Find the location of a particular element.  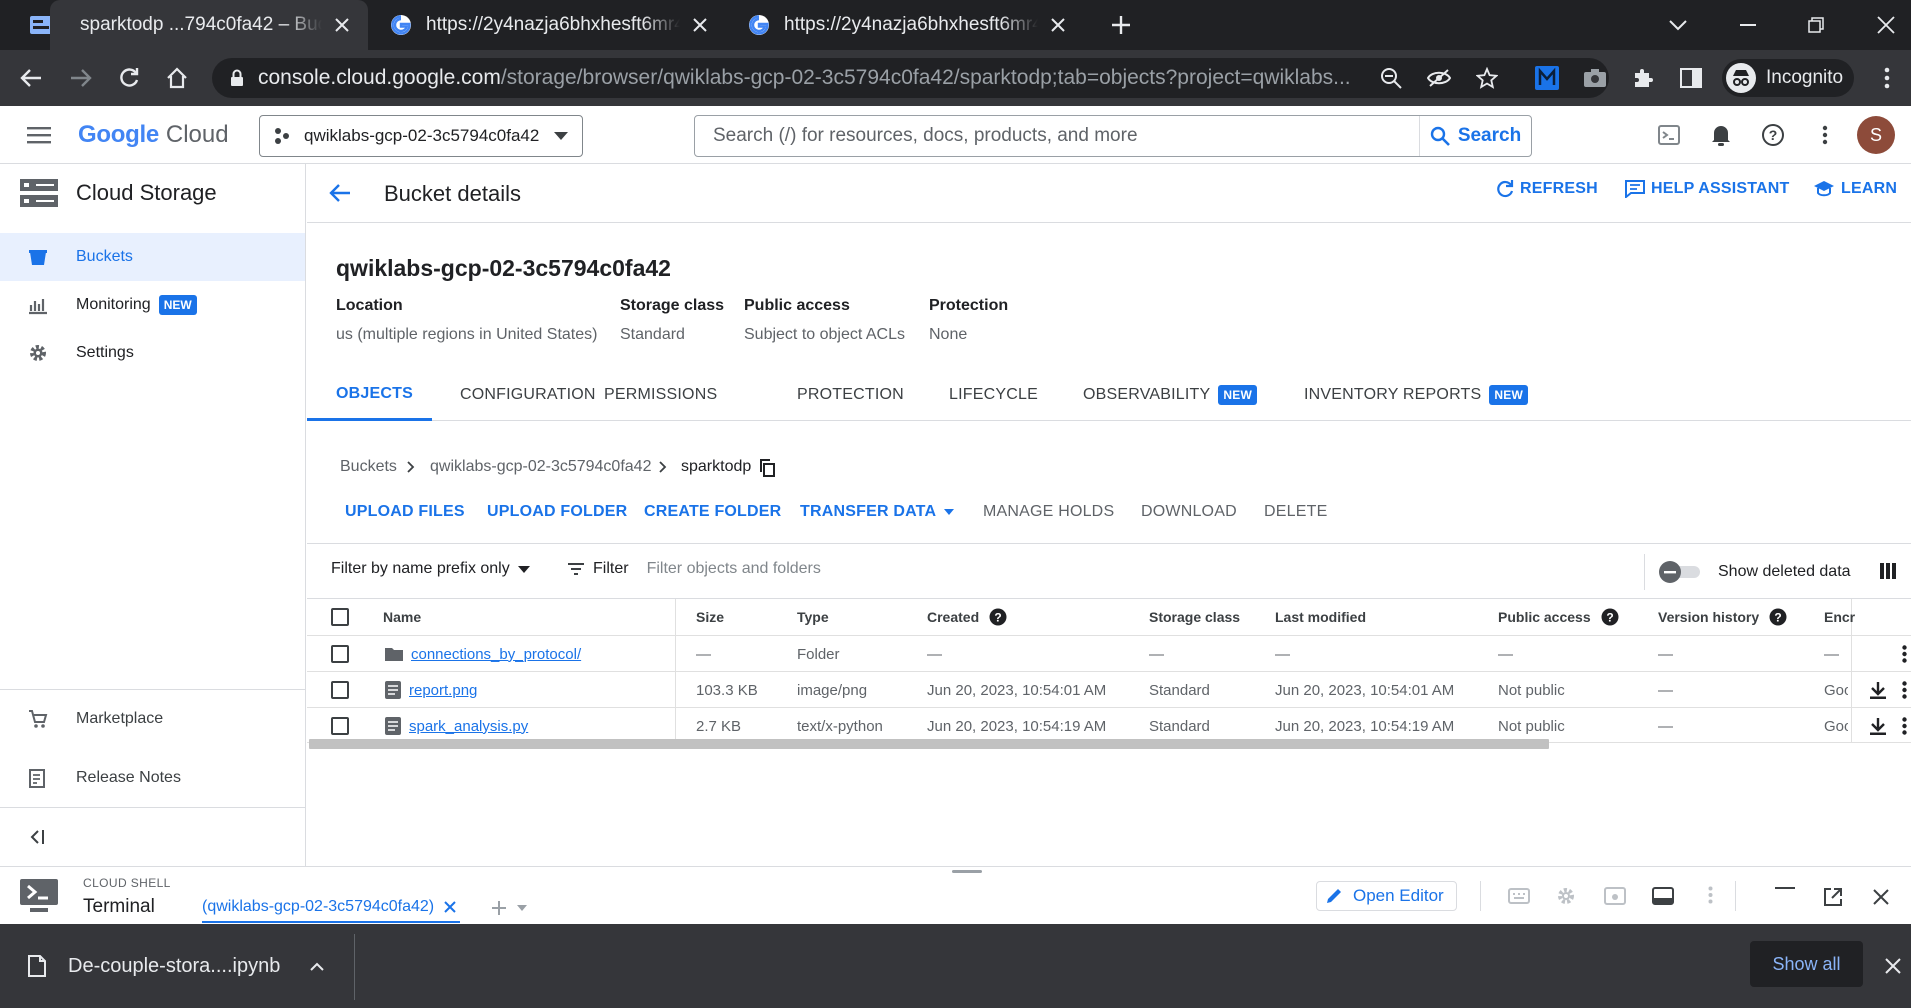

window-minimize-icon is located at coordinates (1748, 25).